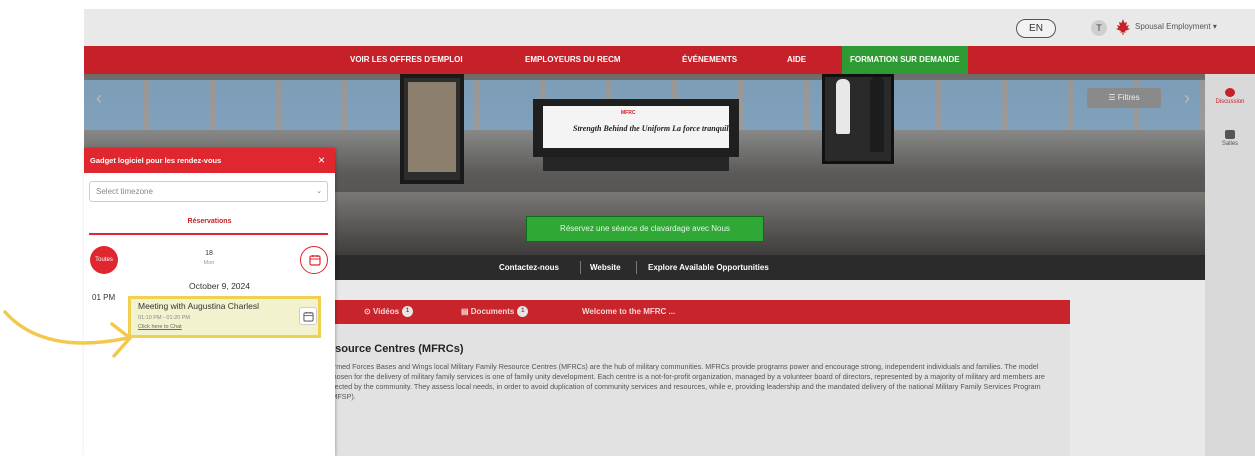 The height and width of the screenshot is (456, 1255). What do you see at coordinates (209, 263) in the screenshot?
I see `date-weekday: Mon` at bounding box center [209, 263].